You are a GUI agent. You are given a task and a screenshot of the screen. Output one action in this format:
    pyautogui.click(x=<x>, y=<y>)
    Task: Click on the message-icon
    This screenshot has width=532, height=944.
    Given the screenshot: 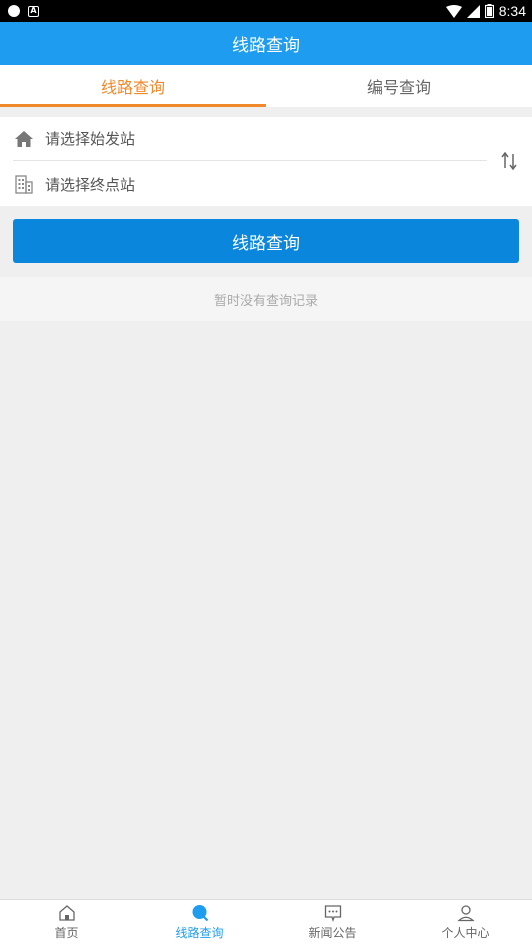 What is the action you would take?
    pyautogui.click(x=333, y=913)
    